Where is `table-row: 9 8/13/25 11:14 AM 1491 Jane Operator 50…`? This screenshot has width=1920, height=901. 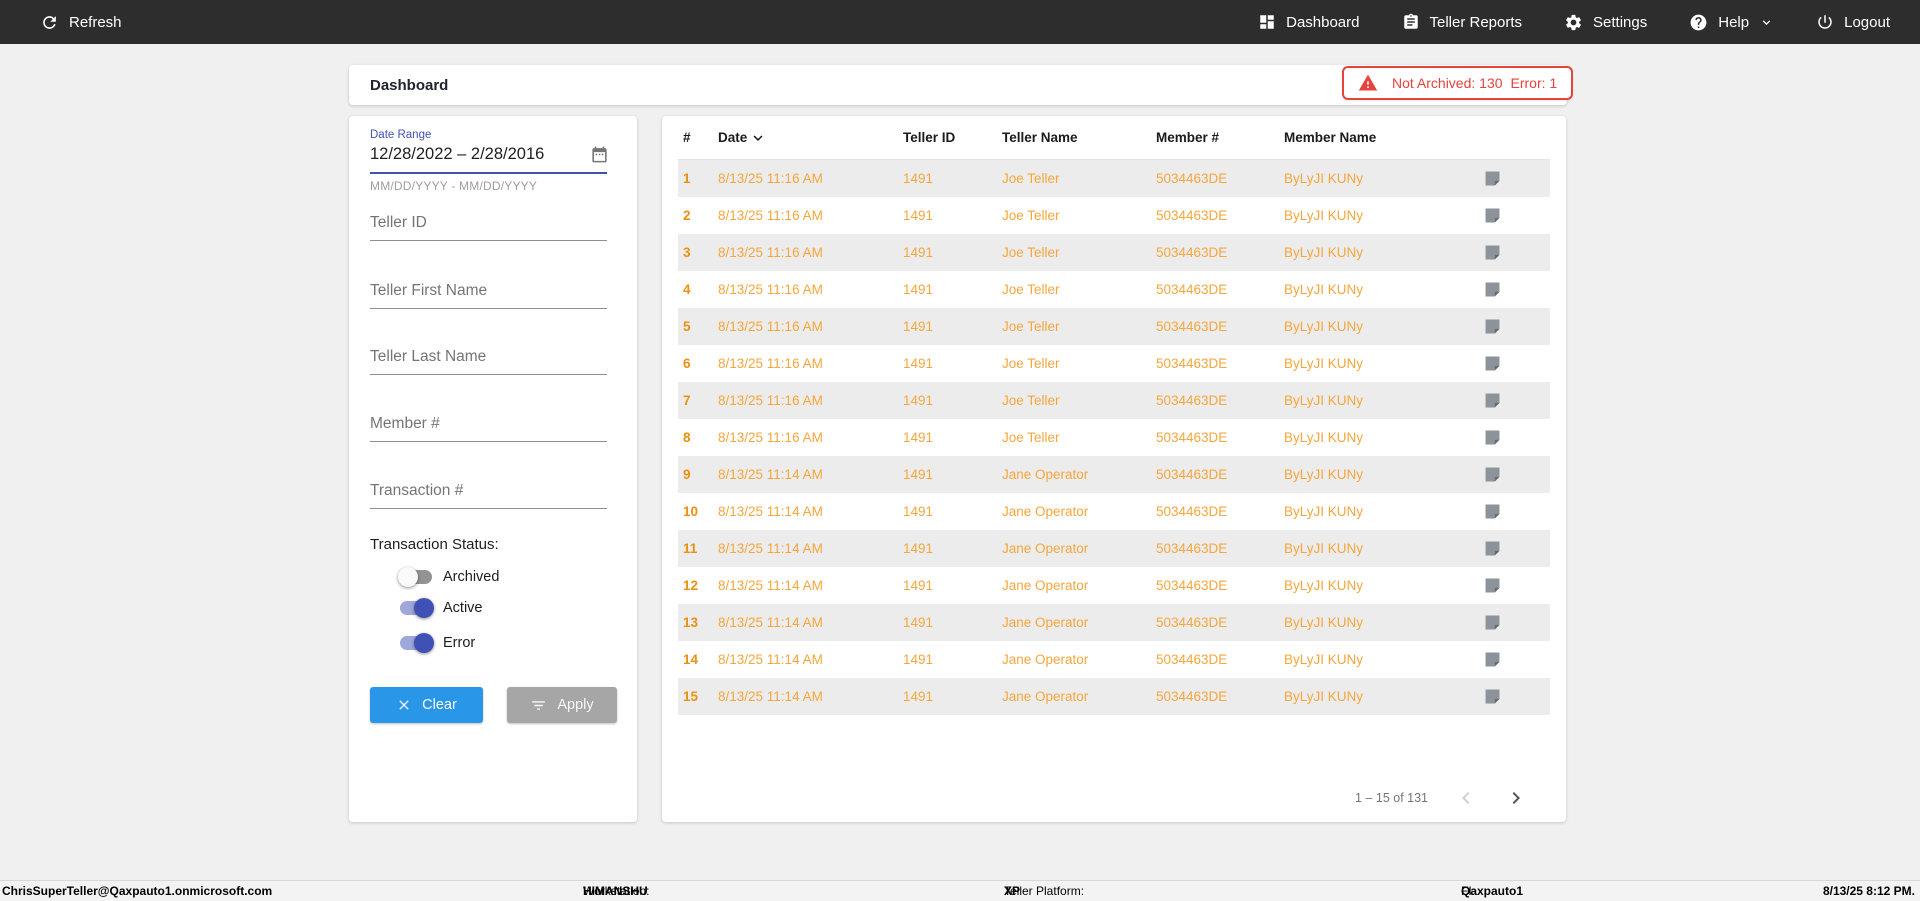
table-row: 9 8/13/25 11:14 AM 1491 Jane Operator 50… is located at coordinates (1114, 474).